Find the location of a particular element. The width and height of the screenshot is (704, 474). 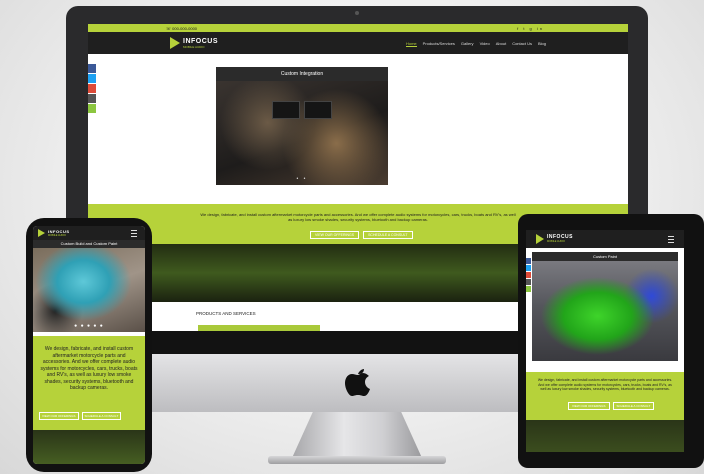

nav-about: About is located at coordinates (501, 44).